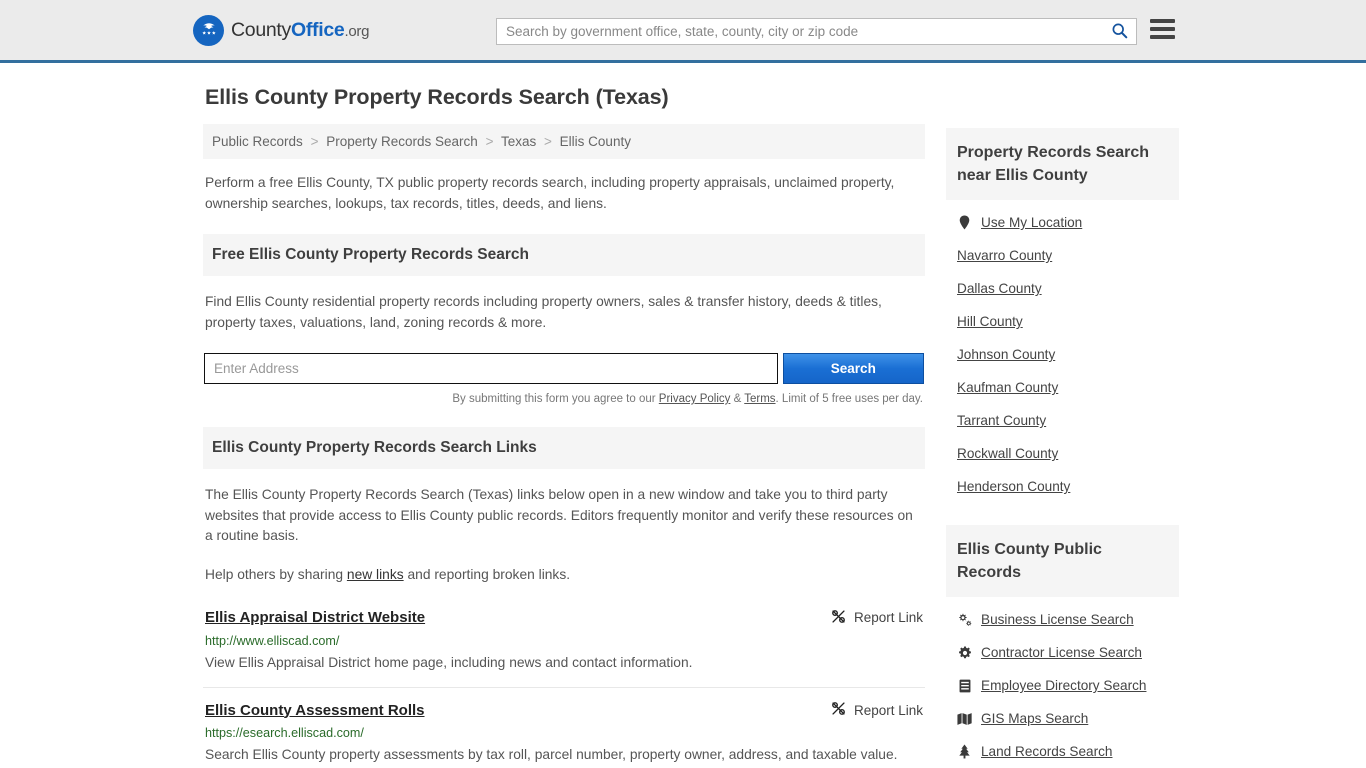  What do you see at coordinates (491, 368) in the screenshot?
I see `address-input` at bounding box center [491, 368].